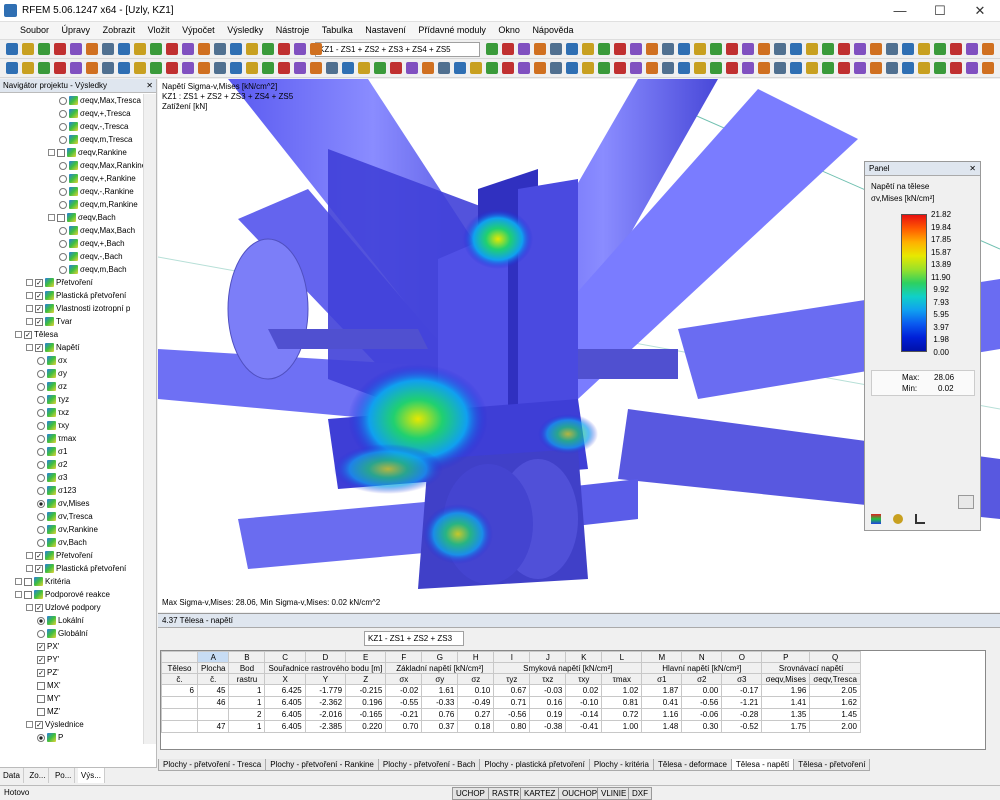 The width and height of the screenshot is (1000, 800). I want to click on table-cell: 1.61, so click(440, 690).